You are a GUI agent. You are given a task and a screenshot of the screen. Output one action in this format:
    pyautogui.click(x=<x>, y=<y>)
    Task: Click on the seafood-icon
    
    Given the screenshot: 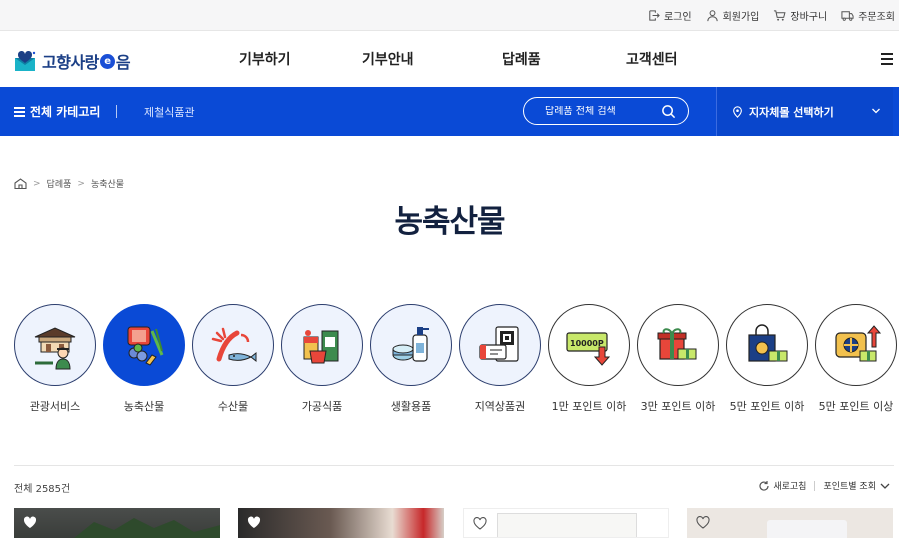 What is the action you would take?
    pyautogui.click(x=234, y=345)
    